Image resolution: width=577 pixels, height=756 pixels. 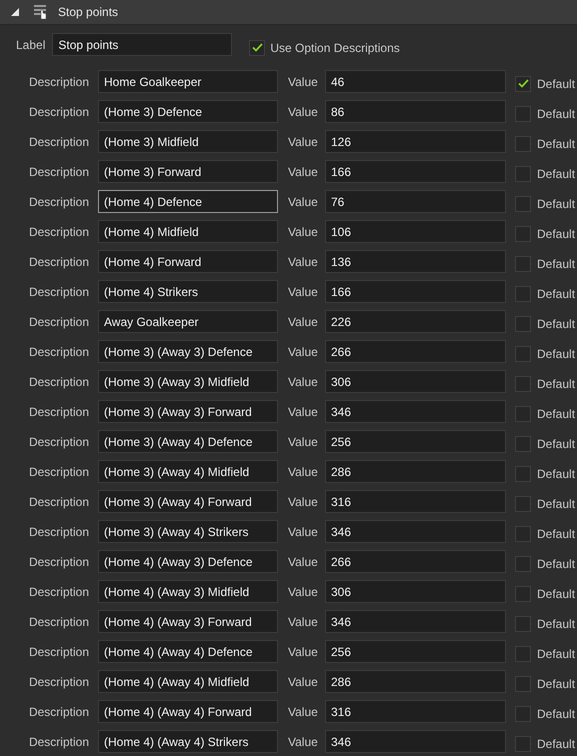 What do you see at coordinates (188, 231) in the screenshot?
I see `description-field: (Home 4) Midfield` at bounding box center [188, 231].